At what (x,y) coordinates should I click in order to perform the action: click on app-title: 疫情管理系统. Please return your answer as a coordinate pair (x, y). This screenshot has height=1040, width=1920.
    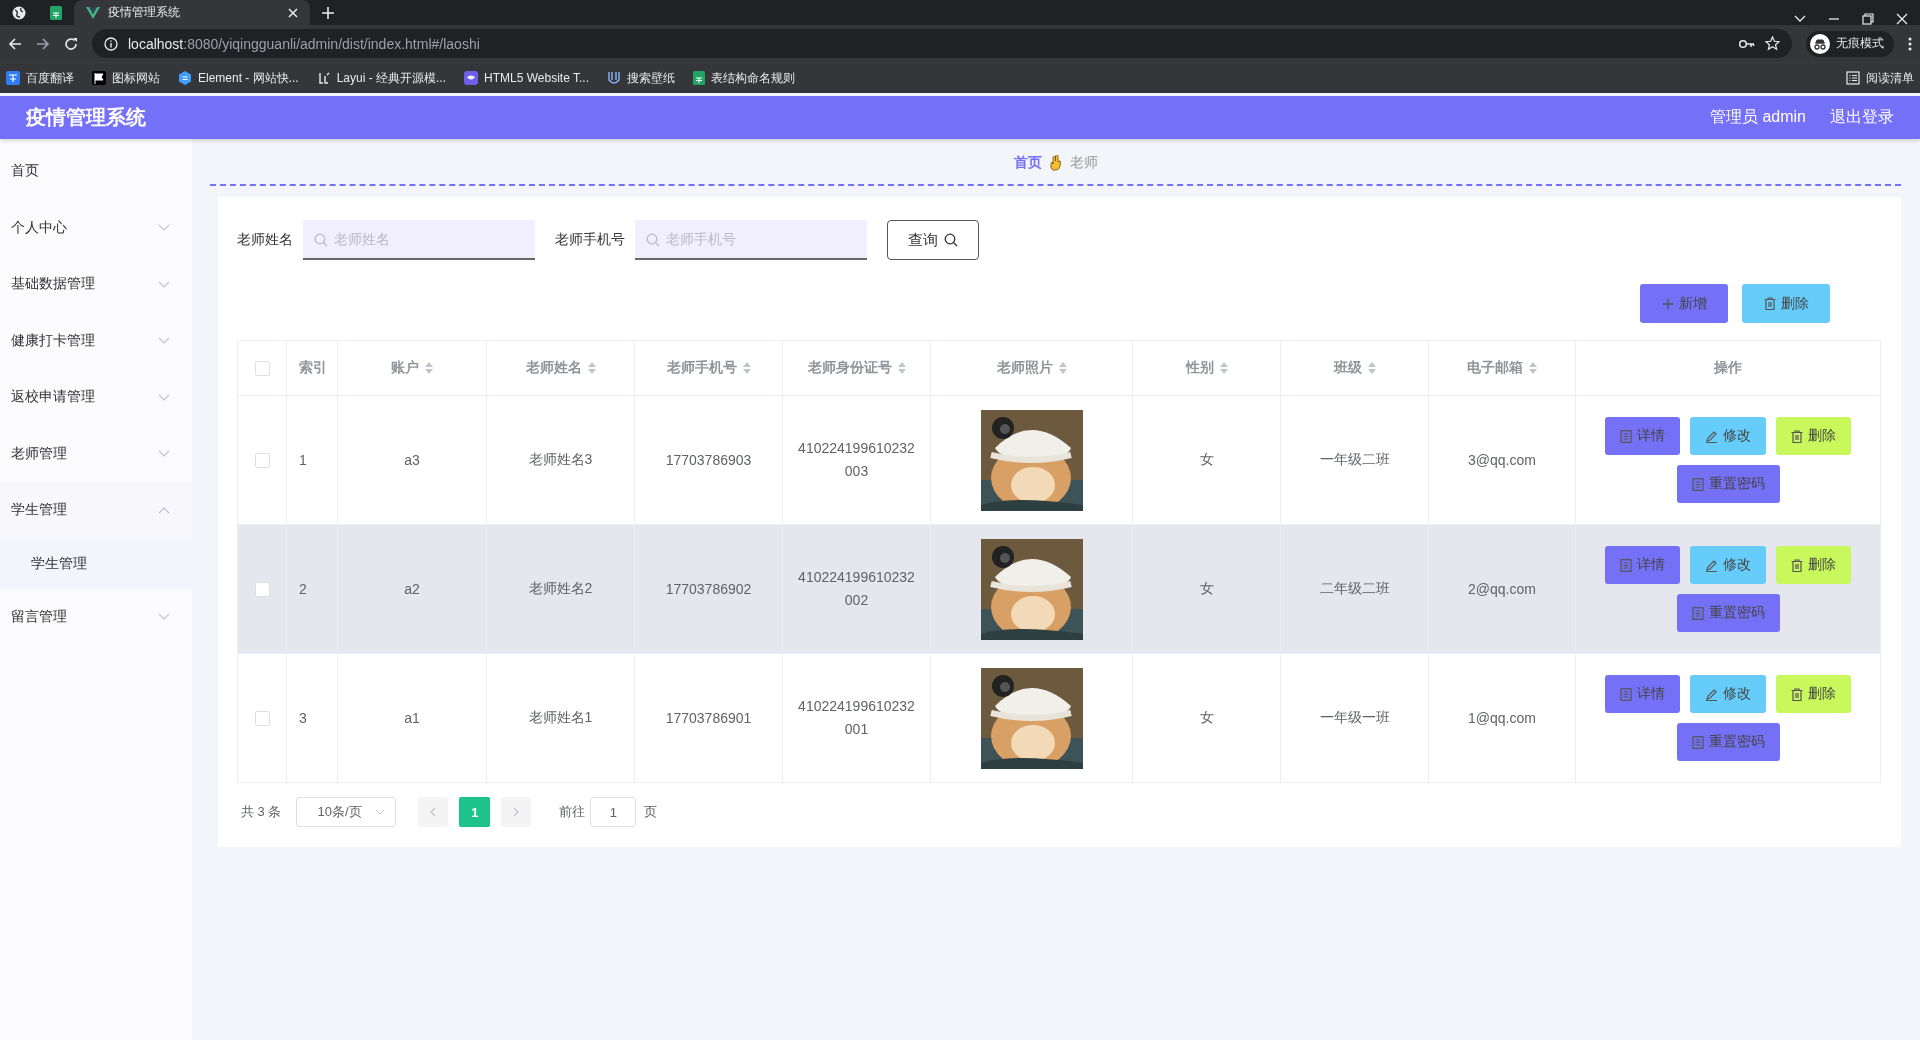
    Looking at the image, I should click on (86, 117).